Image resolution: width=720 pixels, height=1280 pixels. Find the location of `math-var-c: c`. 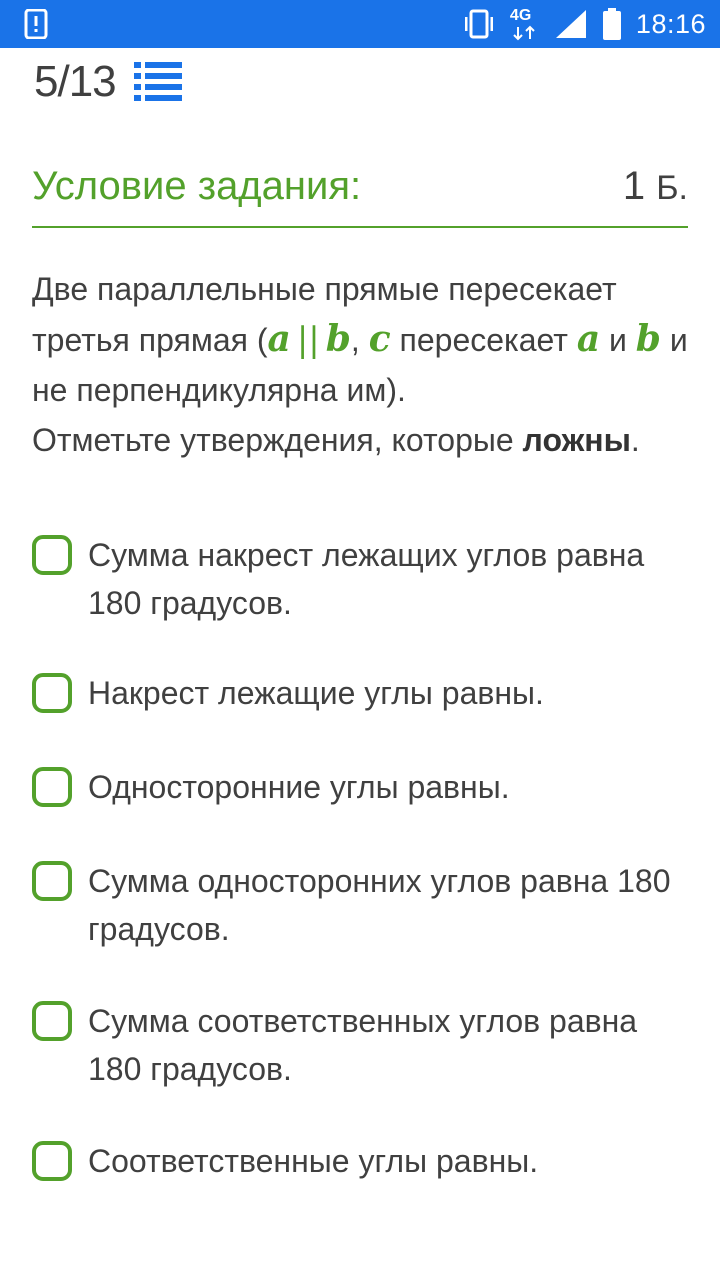

math-var-c: c is located at coordinates (379, 339).